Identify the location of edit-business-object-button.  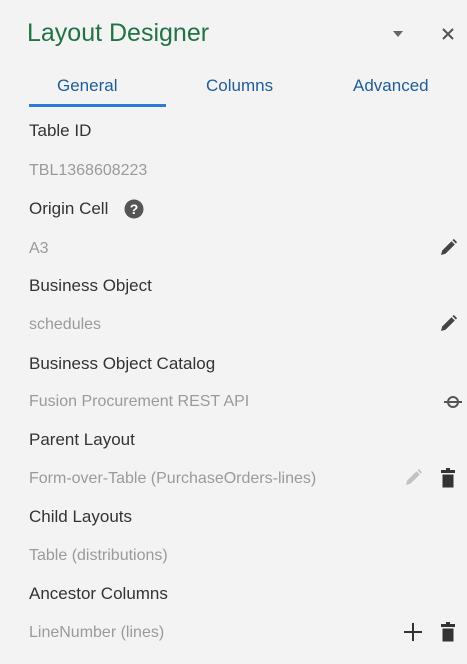
(448, 324).